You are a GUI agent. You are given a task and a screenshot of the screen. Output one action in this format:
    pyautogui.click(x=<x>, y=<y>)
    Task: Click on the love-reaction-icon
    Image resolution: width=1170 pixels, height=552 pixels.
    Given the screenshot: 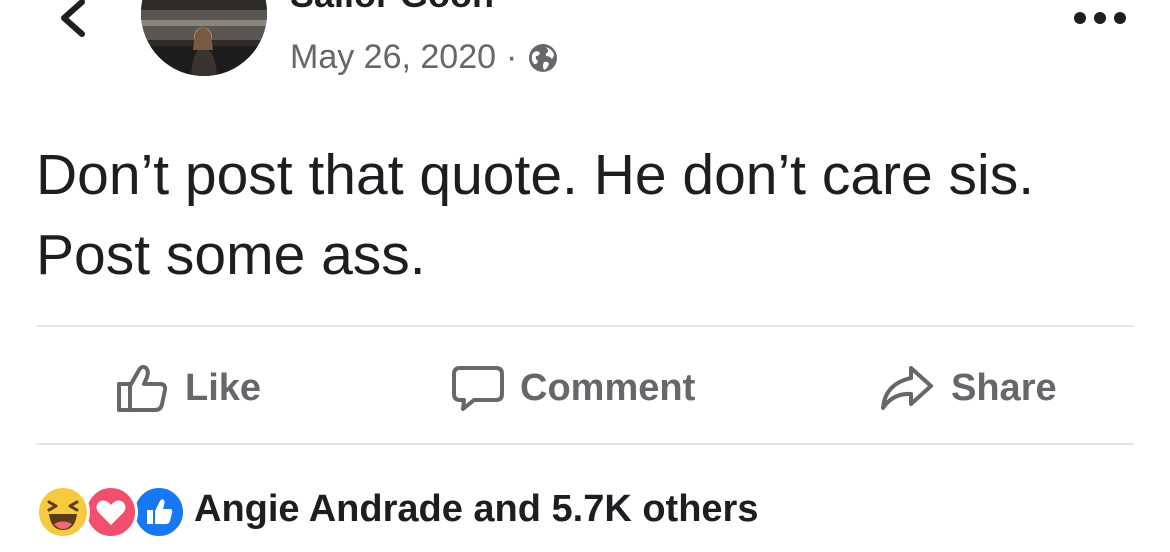 What is the action you would take?
    pyautogui.click(x=111, y=512)
    